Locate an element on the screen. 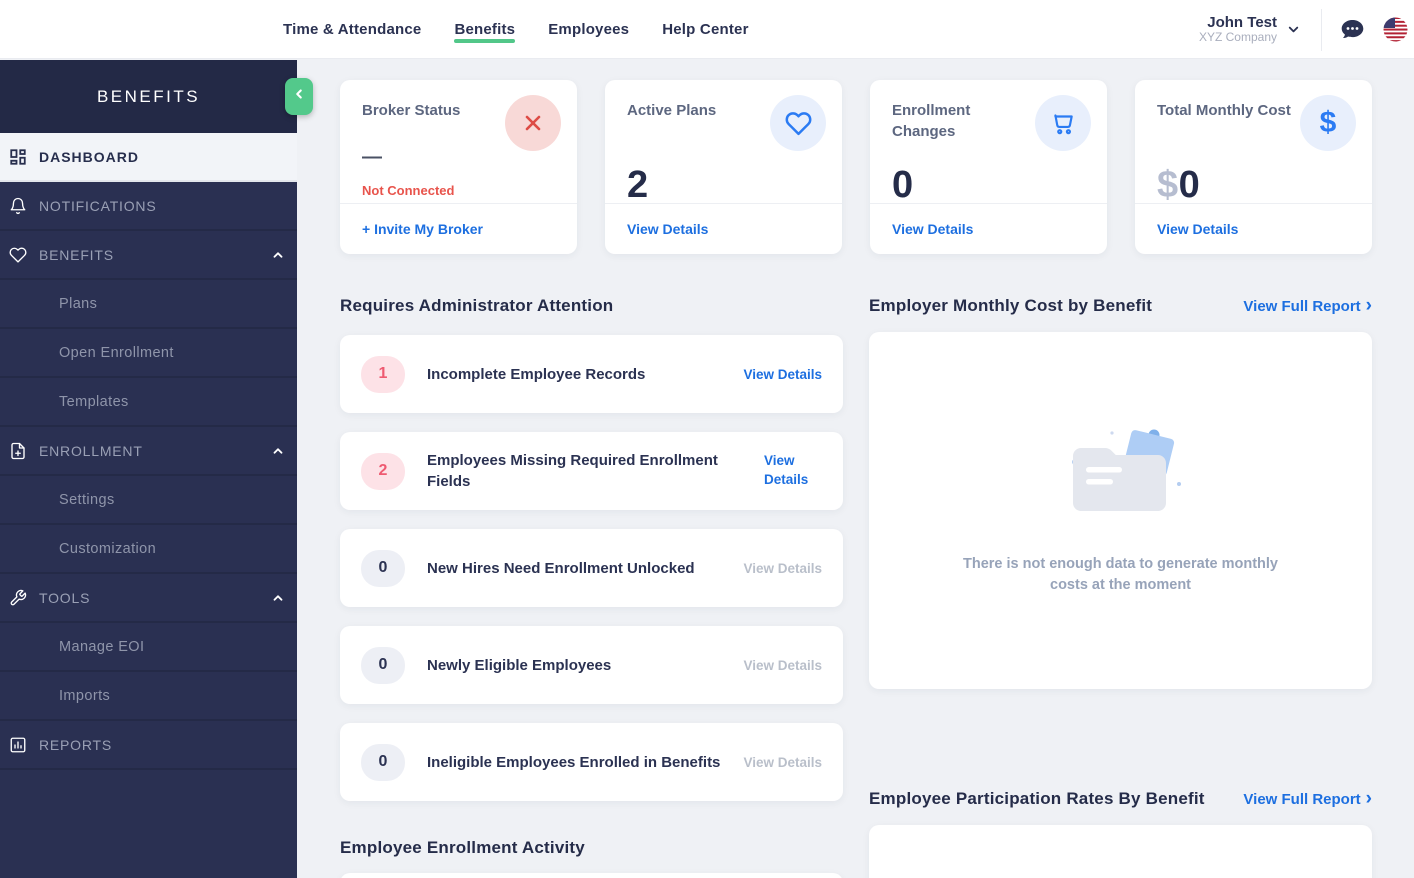  sidebar-item-label: REPORTS is located at coordinates (76, 744).